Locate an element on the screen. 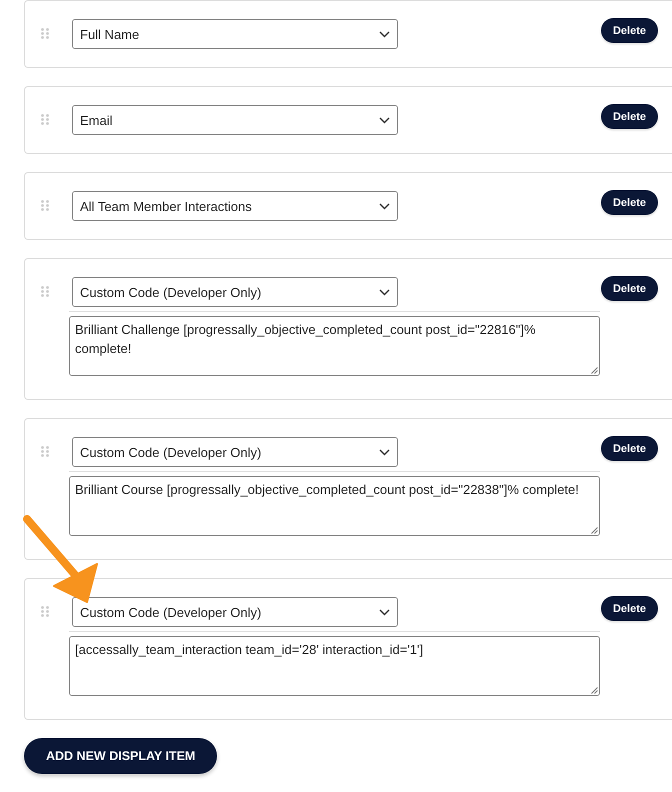 The image size is (672, 792). add-display-item-button: ADD NEW DISPLAY ITEM is located at coordinates (121, 756).